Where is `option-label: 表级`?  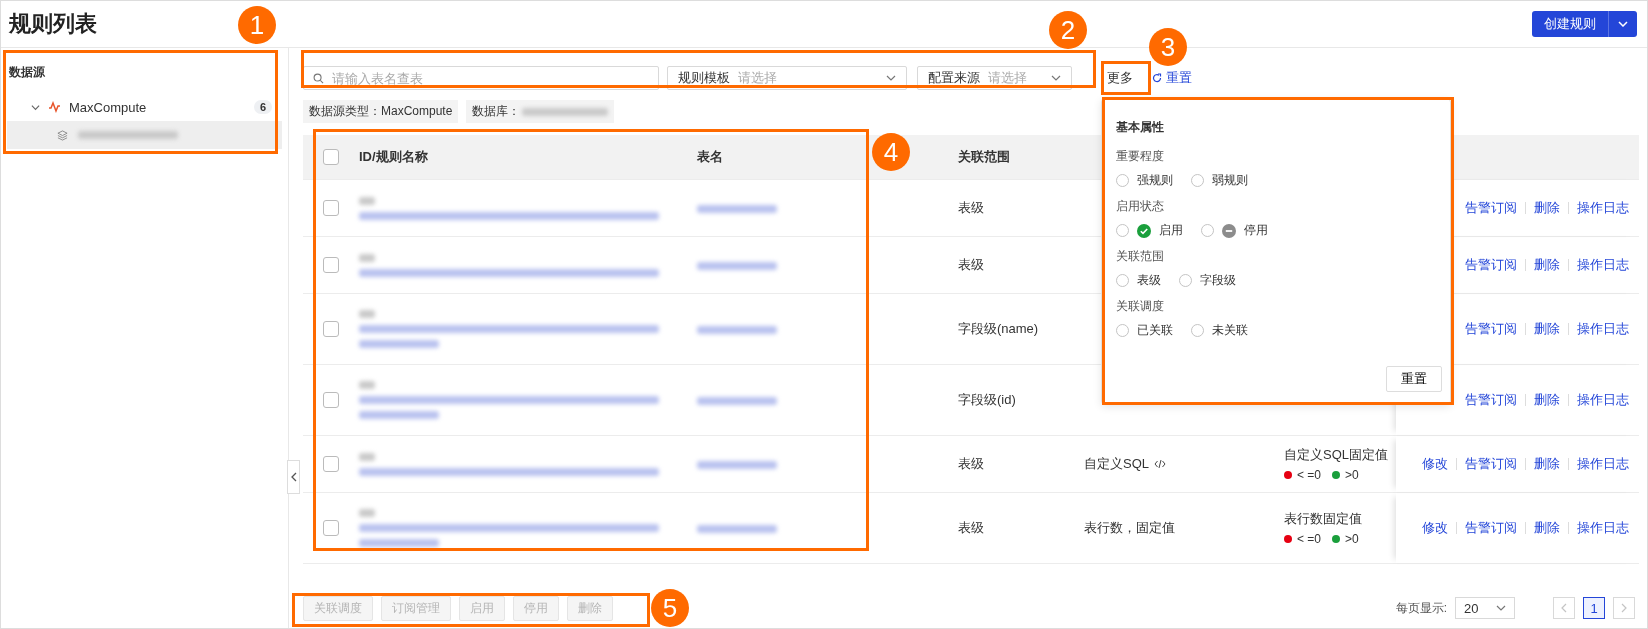
option-label: 表级 is located at coordinates (1149, 280).